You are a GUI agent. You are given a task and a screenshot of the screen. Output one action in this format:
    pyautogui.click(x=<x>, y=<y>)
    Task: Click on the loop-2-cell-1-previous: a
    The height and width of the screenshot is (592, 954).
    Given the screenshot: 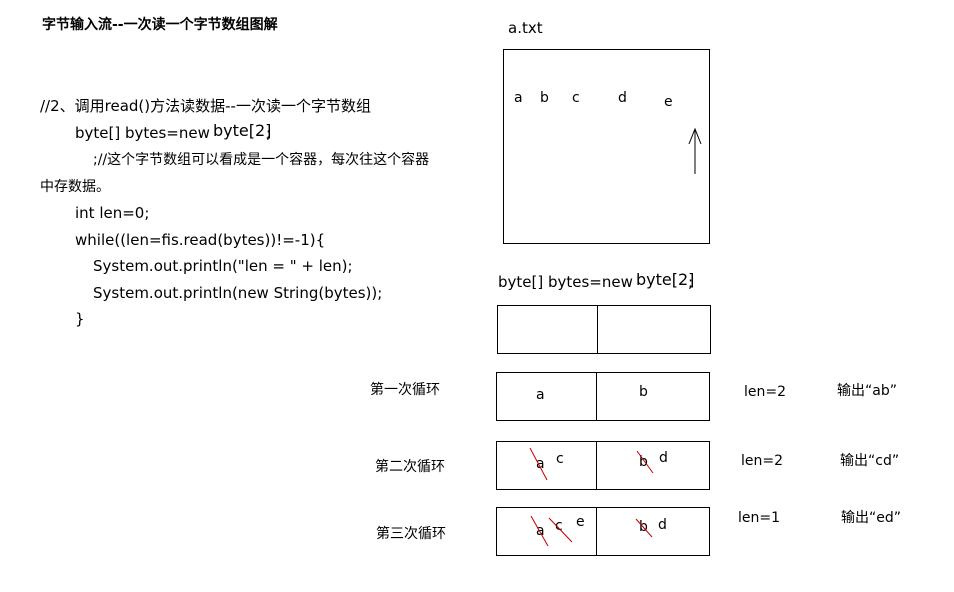 What is the action you would take?
    pyautogui.click(x=540, y=464)
    